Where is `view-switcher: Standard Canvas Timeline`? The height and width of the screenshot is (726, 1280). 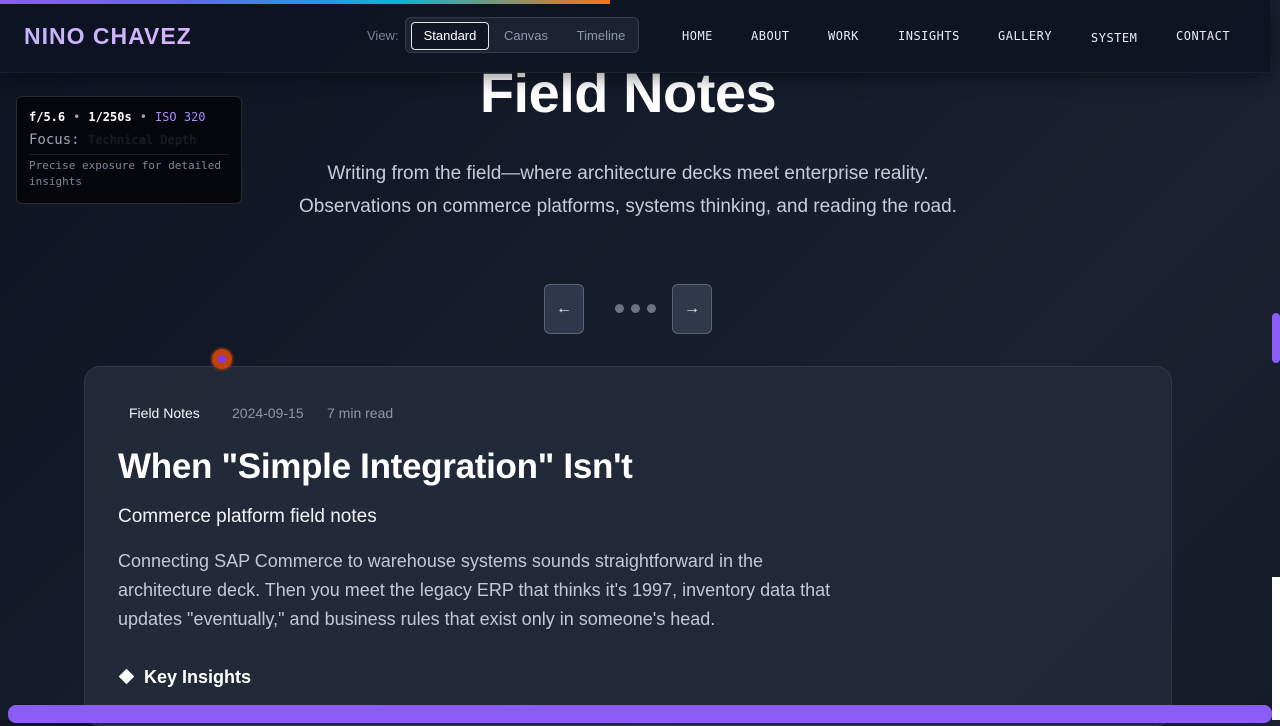 view-switcher: Standard Canvas Timeline is located at coordinates (522, 35).